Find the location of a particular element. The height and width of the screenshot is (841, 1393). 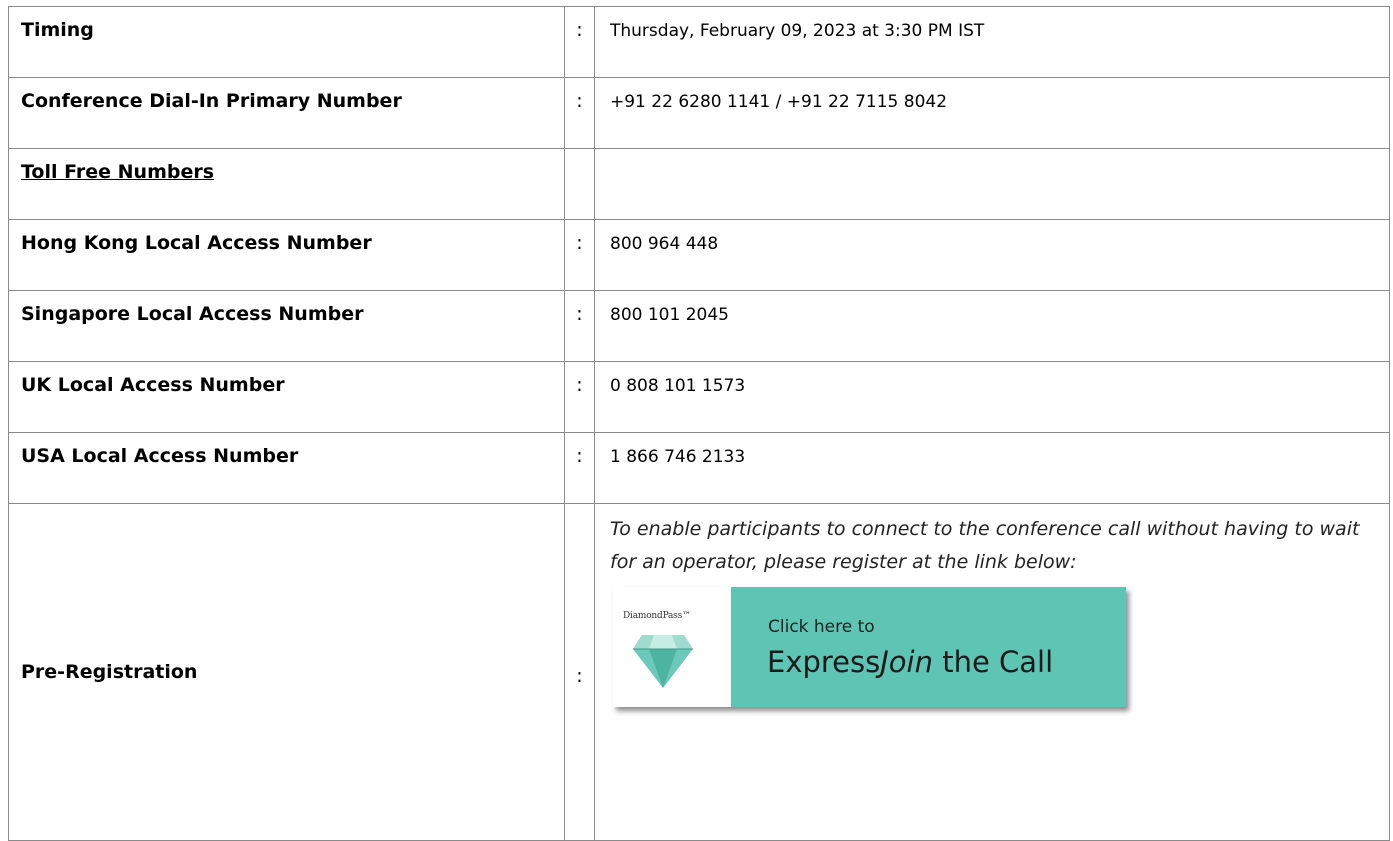

toll-free-heading: Toll Free Numbers is located at coordinates (118, 172).